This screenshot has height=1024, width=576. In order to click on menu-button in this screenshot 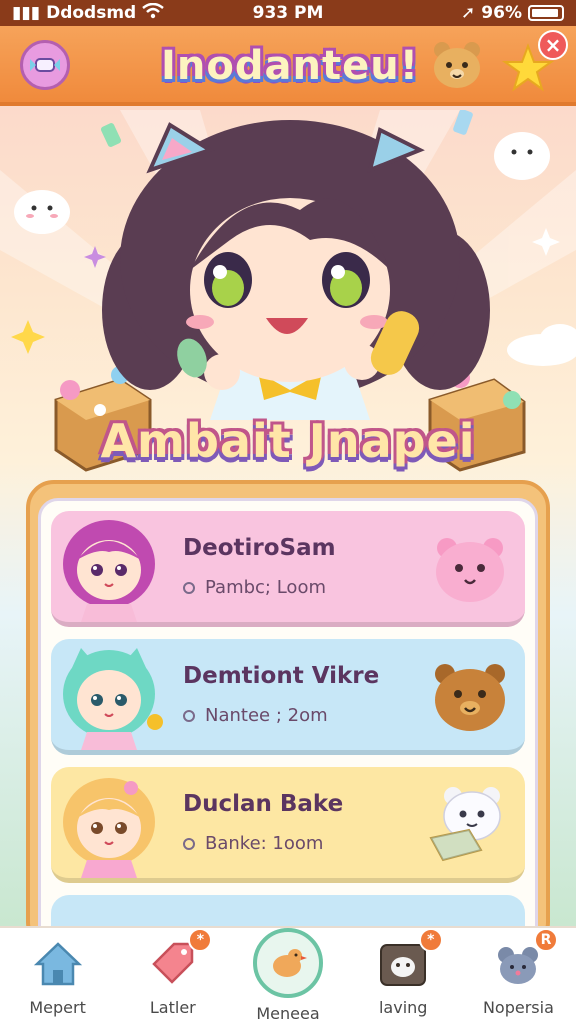, I will do `click(45, 65)`.